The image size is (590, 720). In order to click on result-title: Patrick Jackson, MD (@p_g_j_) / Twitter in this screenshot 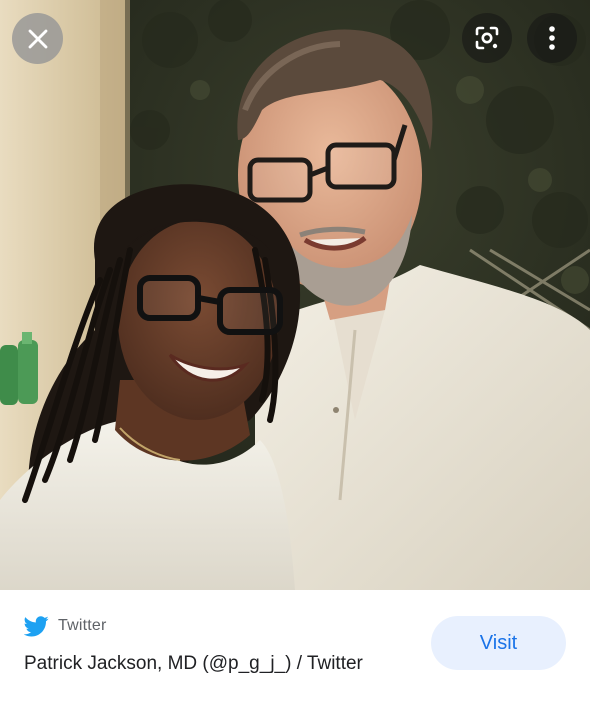, I will do `click(214, 663)`.